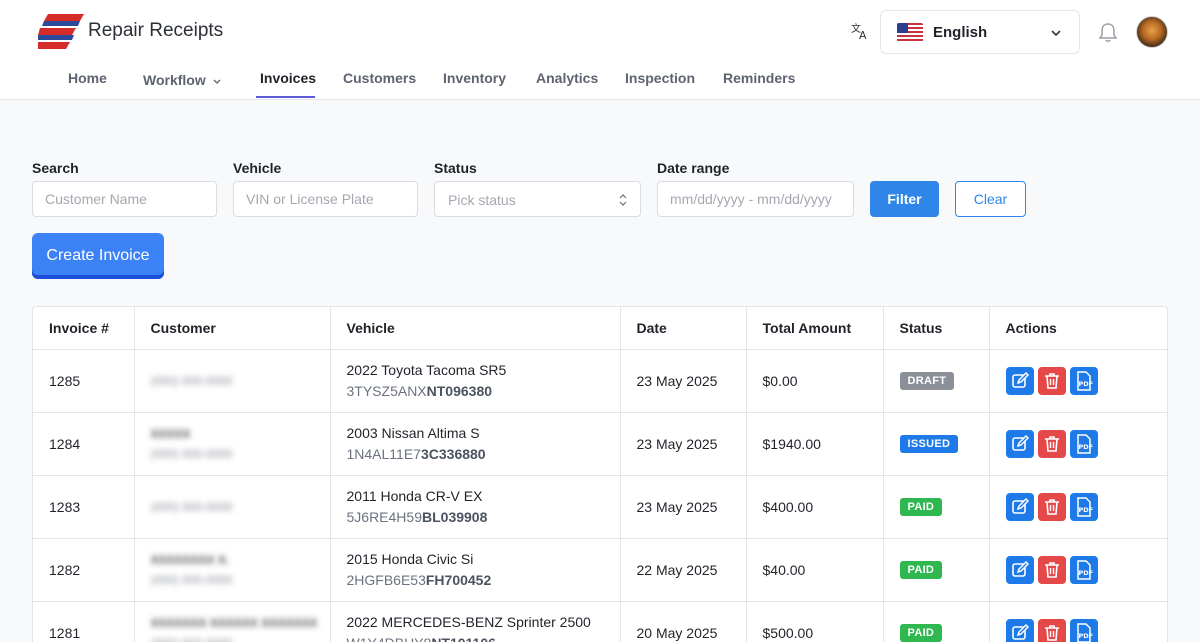 The width and height of the screenshot is (1200, 642). What do you see at coordinates (325, 199) in the screenshot?
I see `vehicle-input` at bounding box center [325, 199].